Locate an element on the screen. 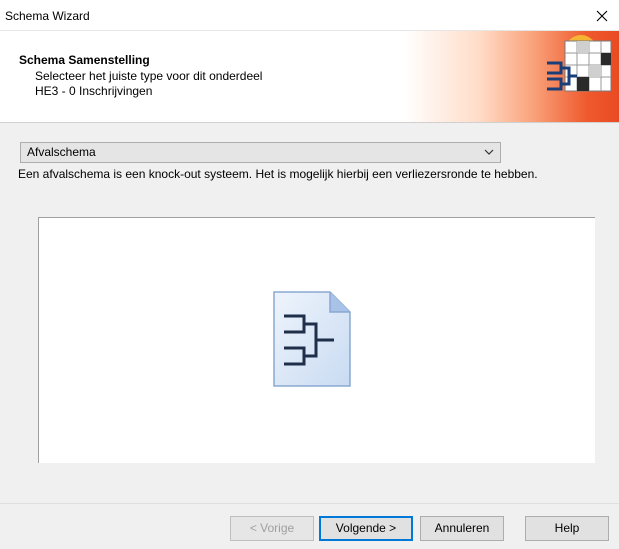 The height and width of the screenshot is (549, 619). schema-type-select: Afvalschema is located at coordinates (260, 152).